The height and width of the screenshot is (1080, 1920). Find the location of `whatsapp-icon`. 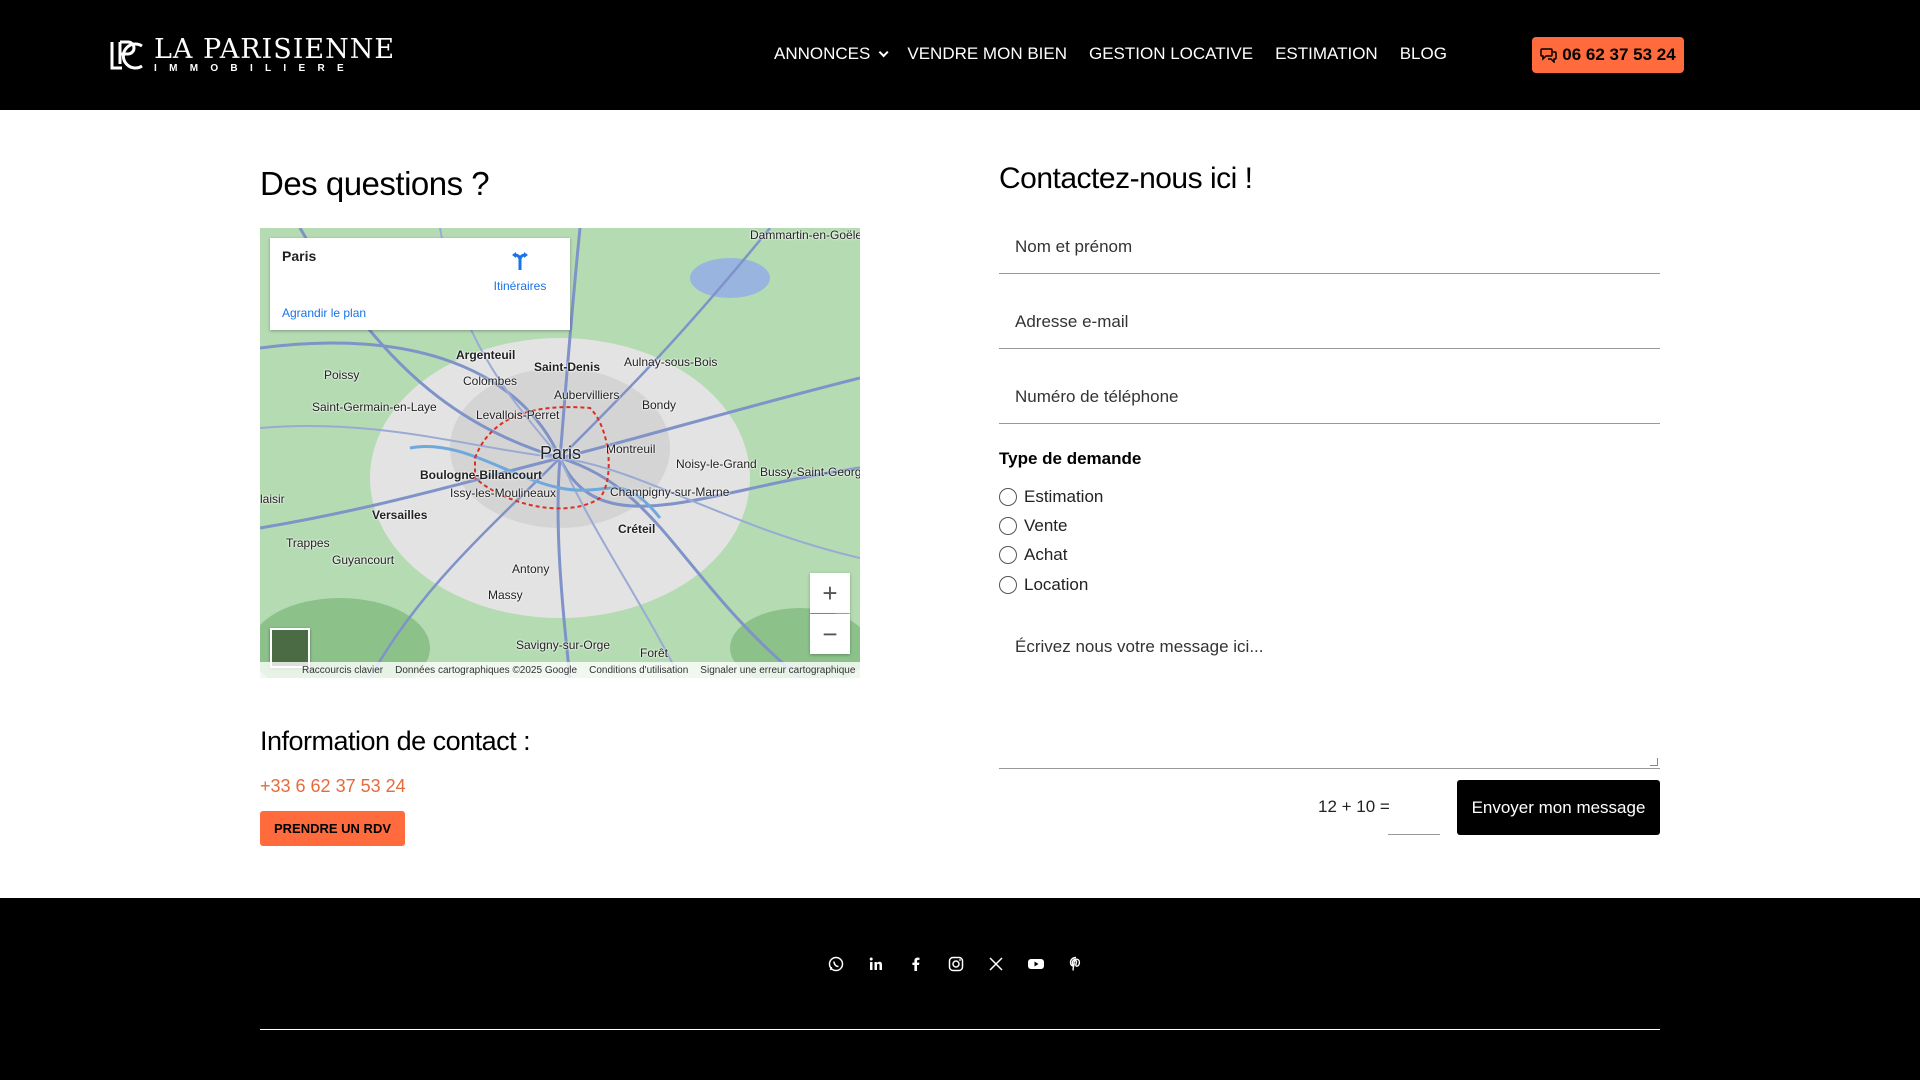

whatsapp-icon is located at coordinates (836, 964).